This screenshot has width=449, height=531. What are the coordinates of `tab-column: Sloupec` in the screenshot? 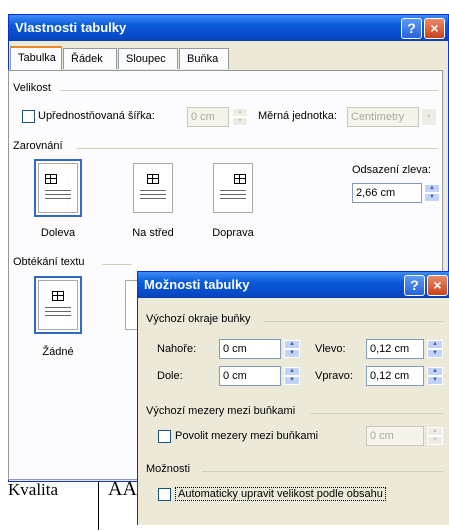 It's located at (148, 58).